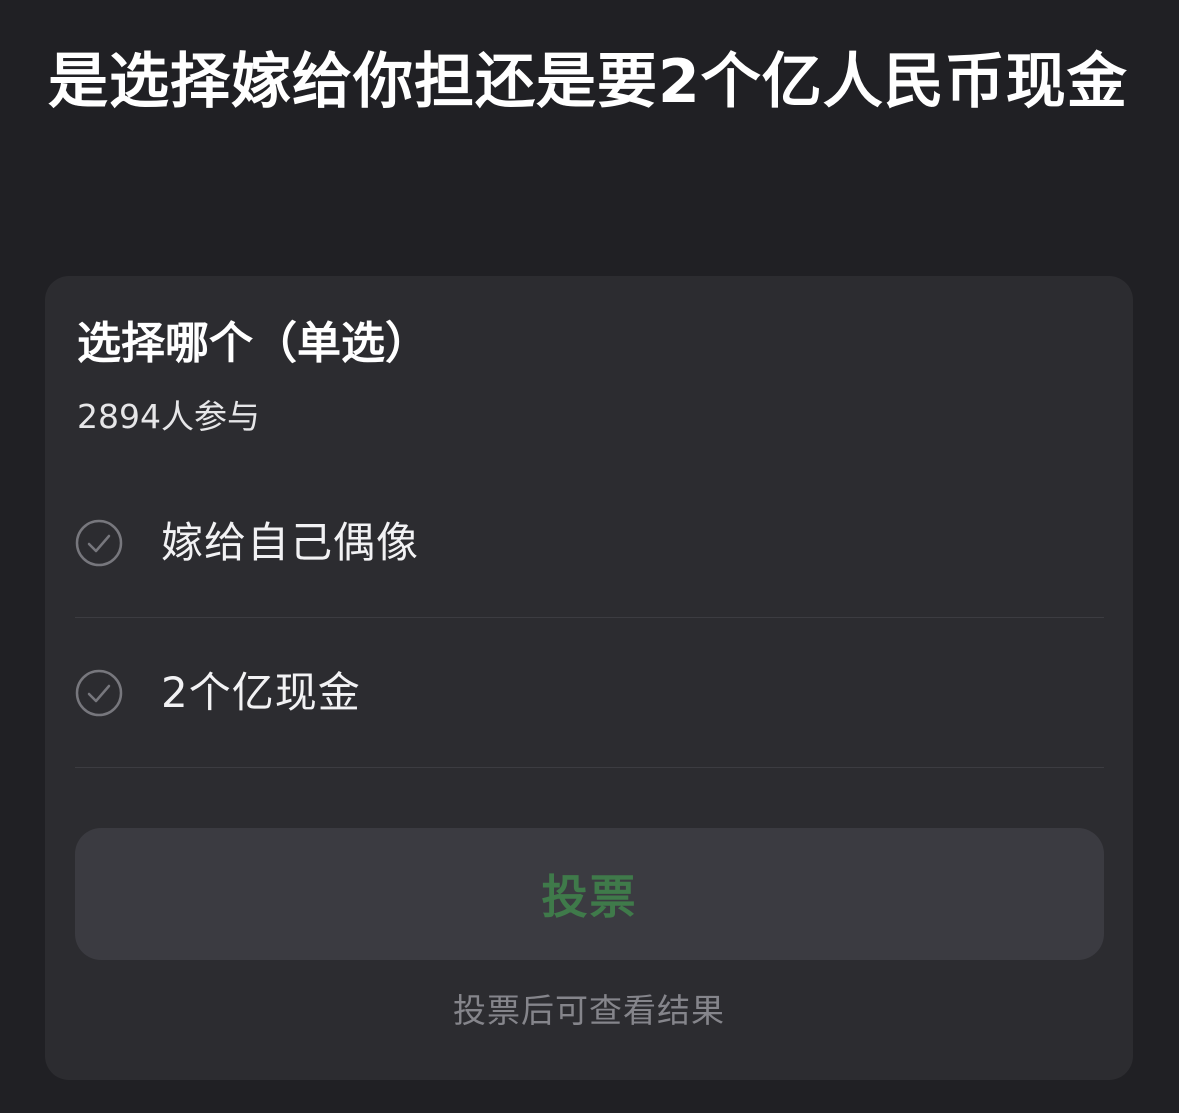 This screenshot has width=1179, height=1113. I want to click on poll-option-label: 2个亿现金, so click(261, 692).